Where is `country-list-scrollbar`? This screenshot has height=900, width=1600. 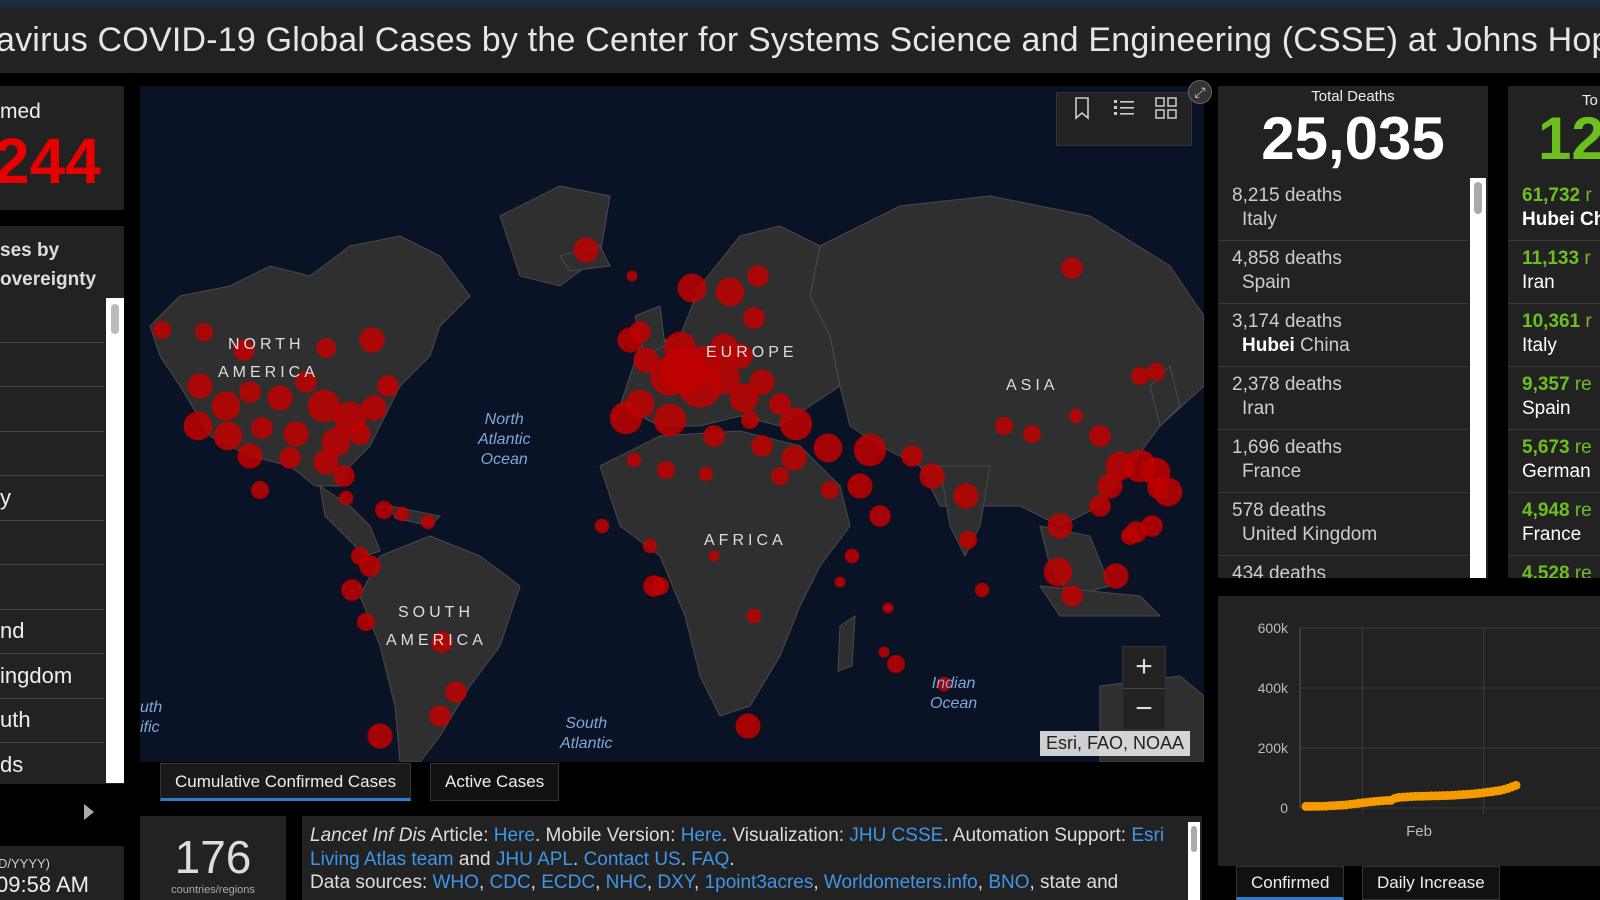 country-list-scrollbar is located at coordinates (115, 540).